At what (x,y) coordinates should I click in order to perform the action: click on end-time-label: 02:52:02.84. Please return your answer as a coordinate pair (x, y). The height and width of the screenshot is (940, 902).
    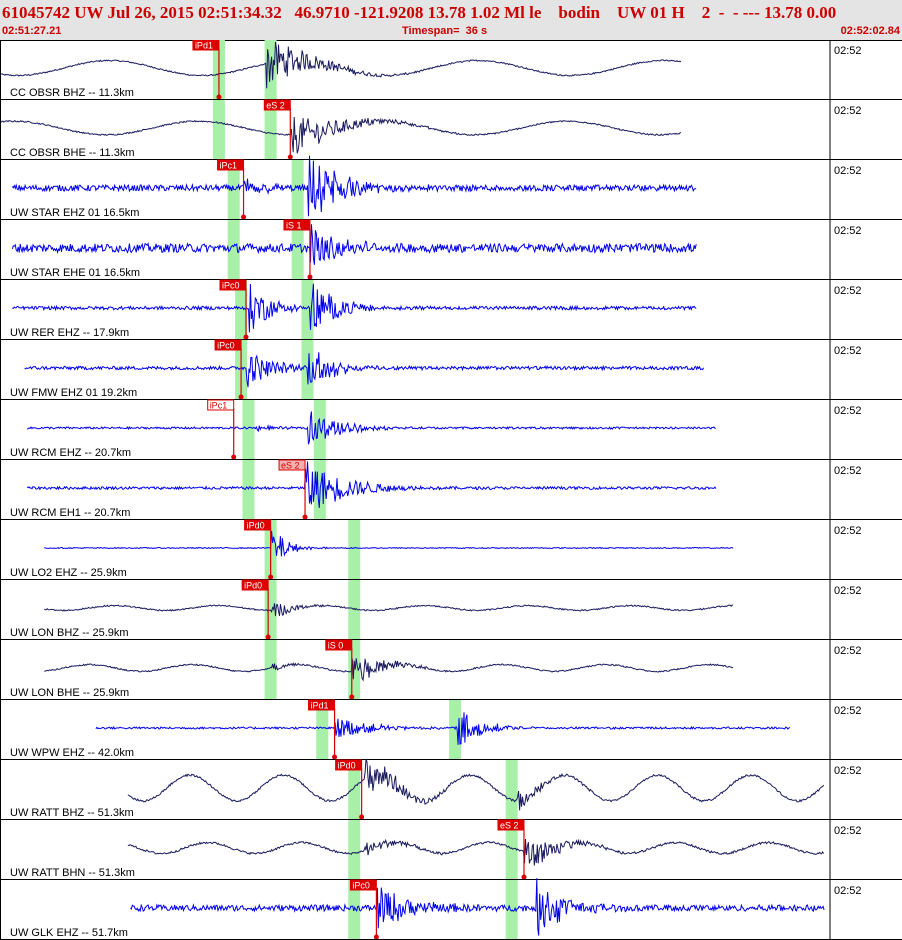
    Looking at the image, I should click on (870, 31).